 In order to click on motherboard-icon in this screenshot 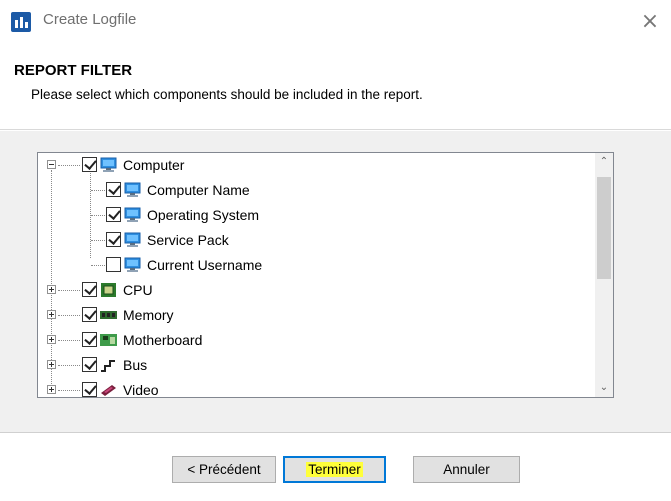, I will do `click(108, 340)`.